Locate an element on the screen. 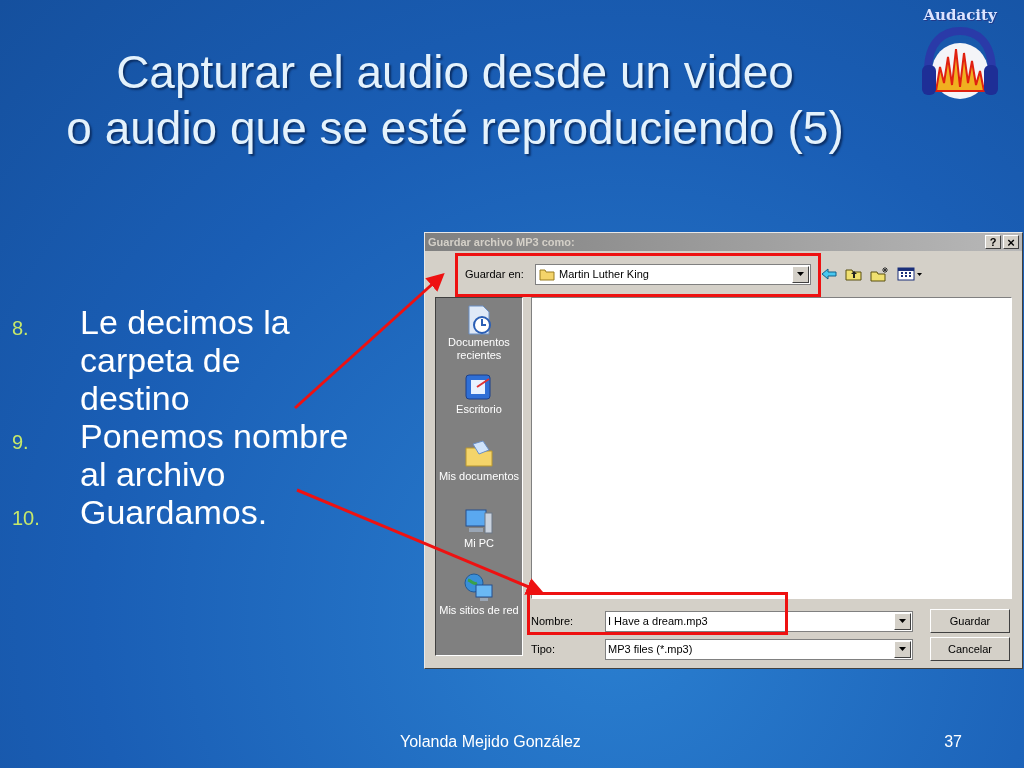 This screenshot has width=1024, height=768. places-item: Escritorio is located at coordinates (479, 404).